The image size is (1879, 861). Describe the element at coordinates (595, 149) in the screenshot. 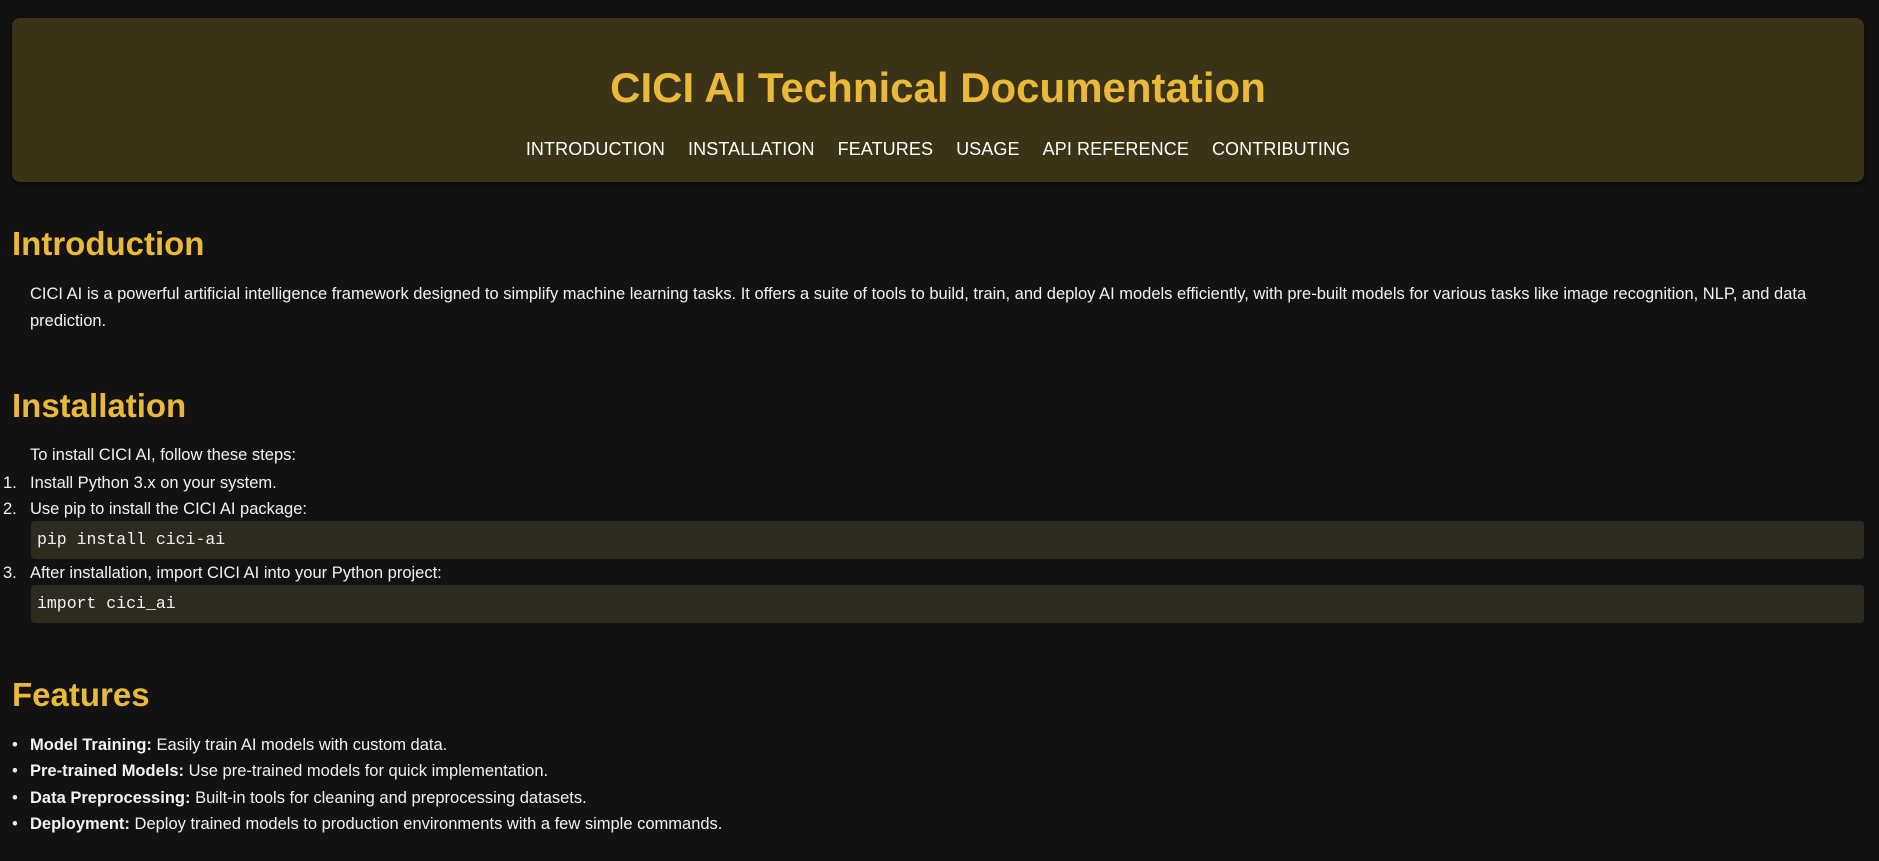

I see `nav-link-introduction: INTRODUCTION` at that location.